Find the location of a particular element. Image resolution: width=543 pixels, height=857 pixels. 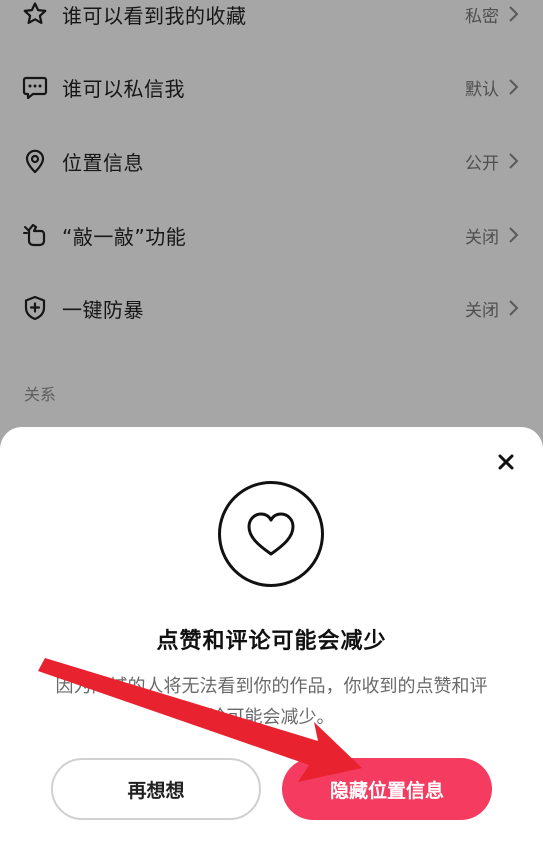

row-label: 位置信息 is located at coordinates (103, 162).